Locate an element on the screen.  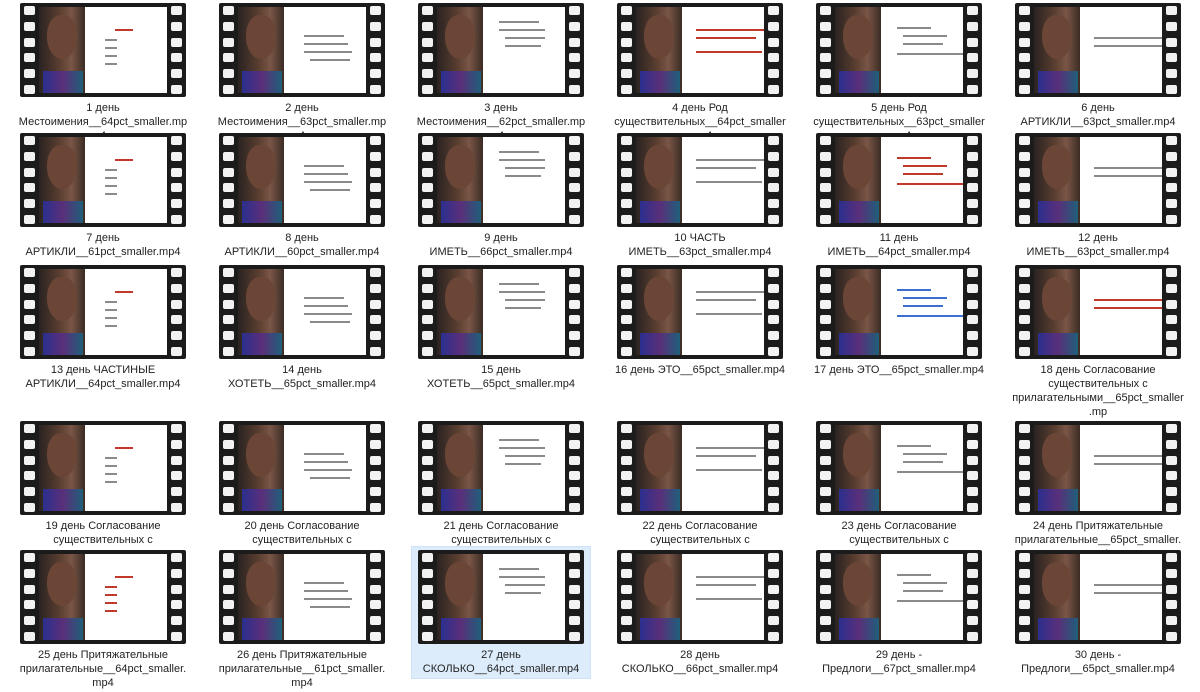
file-item: 21 день Согласование существительных с is located at coordinates (501, 483).